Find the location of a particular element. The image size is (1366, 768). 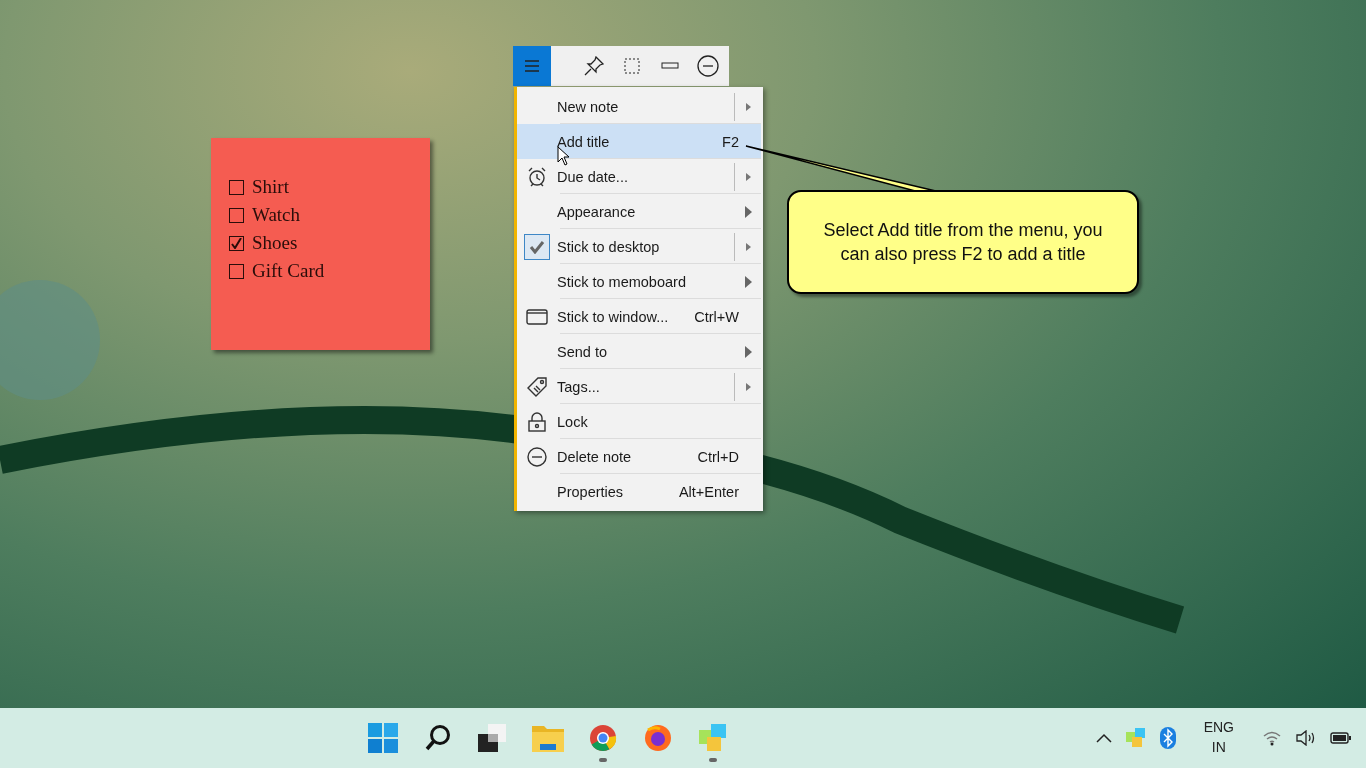

note-item-text: Watch is located at coordinates (276, 215).